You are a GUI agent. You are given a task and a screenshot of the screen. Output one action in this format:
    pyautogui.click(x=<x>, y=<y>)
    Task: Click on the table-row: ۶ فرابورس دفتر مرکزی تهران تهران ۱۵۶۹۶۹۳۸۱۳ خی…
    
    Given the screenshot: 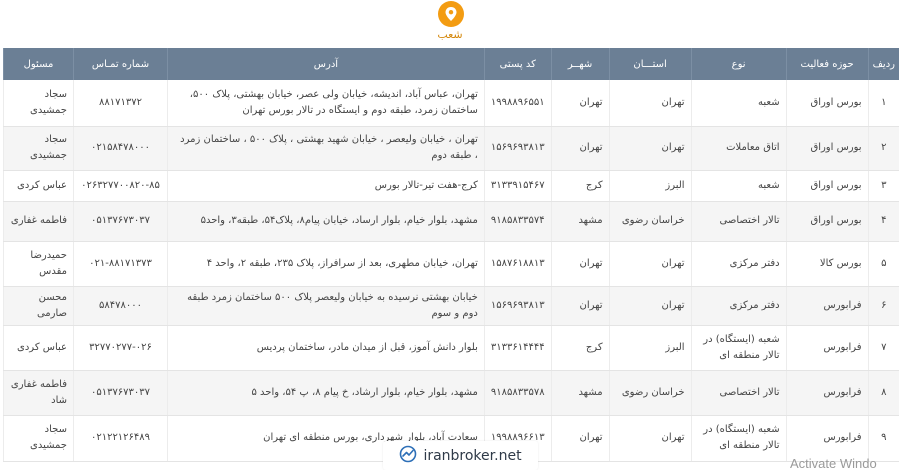 What is the action you would take?
    pyautogui.click(x=451, y=306)
    